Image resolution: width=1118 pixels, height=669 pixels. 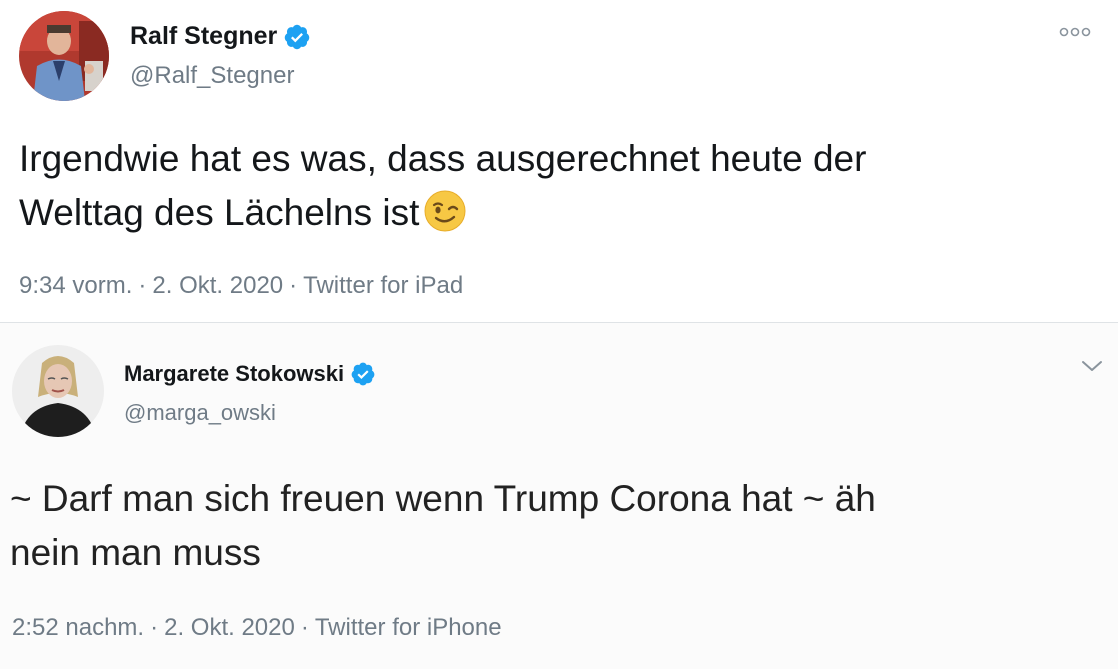 What do you see at coordinates (1092, 366) in the screenshot?
I see `chevron-down-icon` at bounding box center [1092, 366].